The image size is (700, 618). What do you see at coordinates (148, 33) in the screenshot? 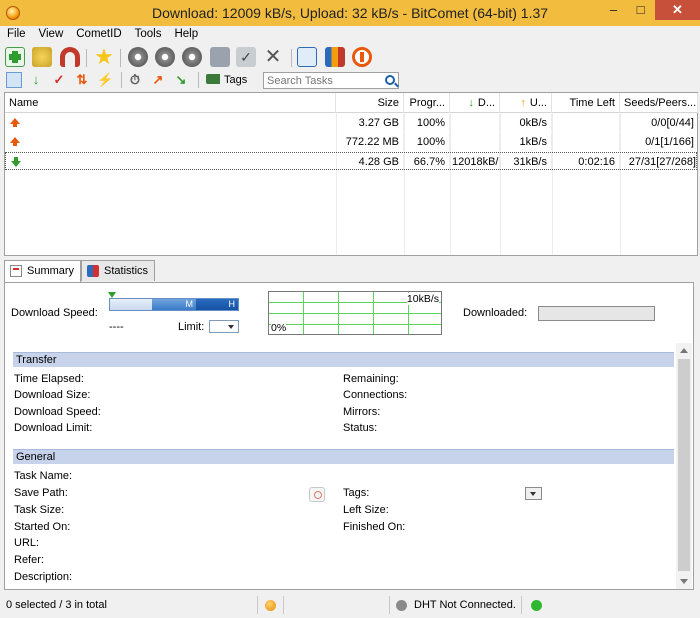
I see `menu-tools: Tools` at bounding box center [148, 33].